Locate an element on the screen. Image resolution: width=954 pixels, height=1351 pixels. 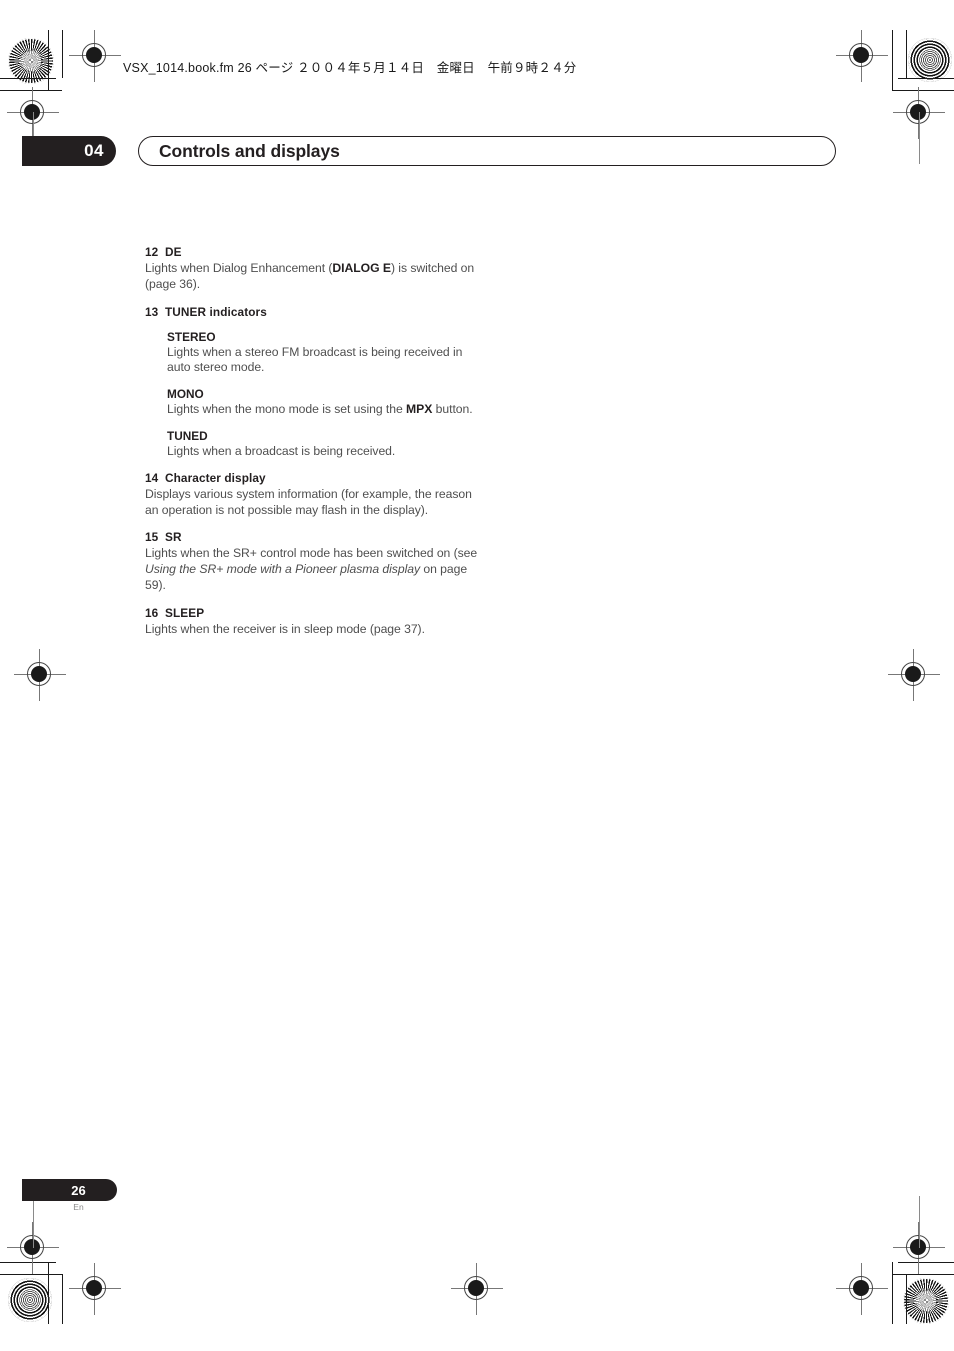
registration-crosshair-bottom-right-inner is located at coordinates (862, 1289).